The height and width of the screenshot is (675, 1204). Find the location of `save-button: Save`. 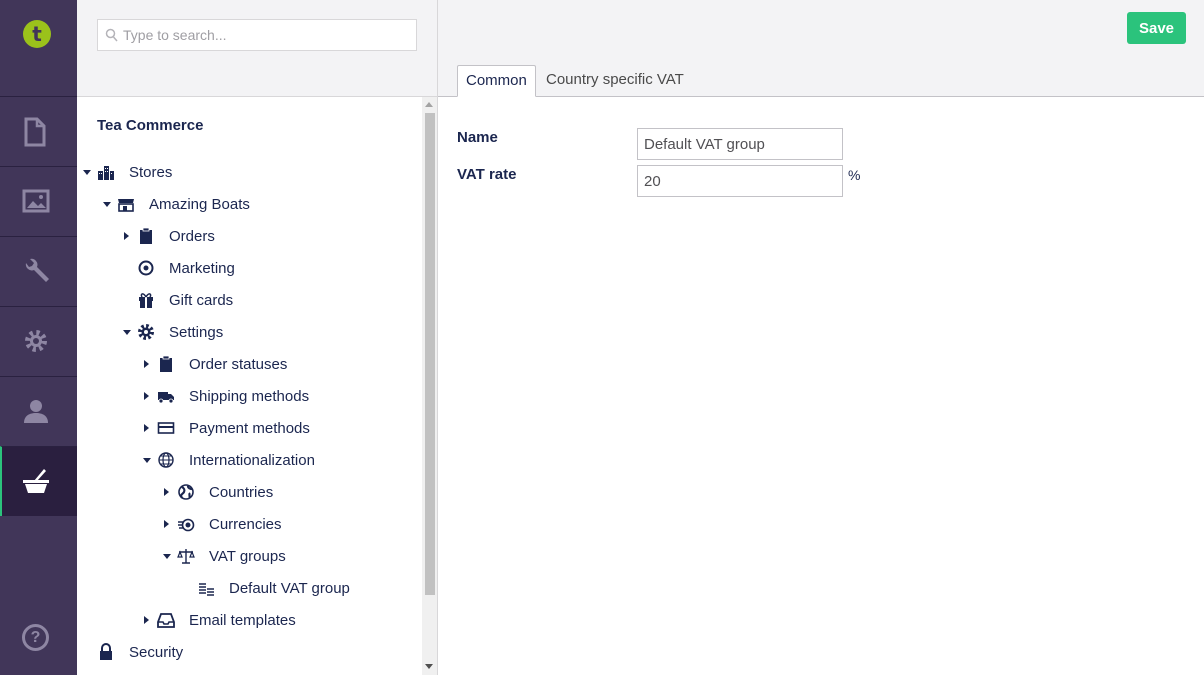

save-button: Save is located at coordinates (1156, 28).